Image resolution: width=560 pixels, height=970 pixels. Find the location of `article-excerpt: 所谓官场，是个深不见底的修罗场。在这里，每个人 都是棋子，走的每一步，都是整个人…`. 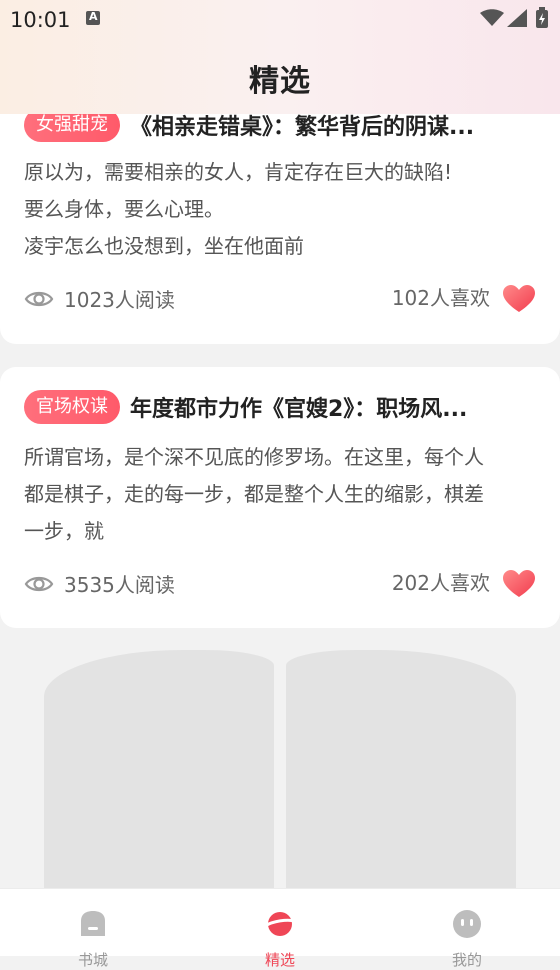

article-excerpt: 所谓官场，是个深不见底的修罗场。在这里，每个人 都是棋子，走的每一步，都是整个人… is located at coordinates (280, 494).